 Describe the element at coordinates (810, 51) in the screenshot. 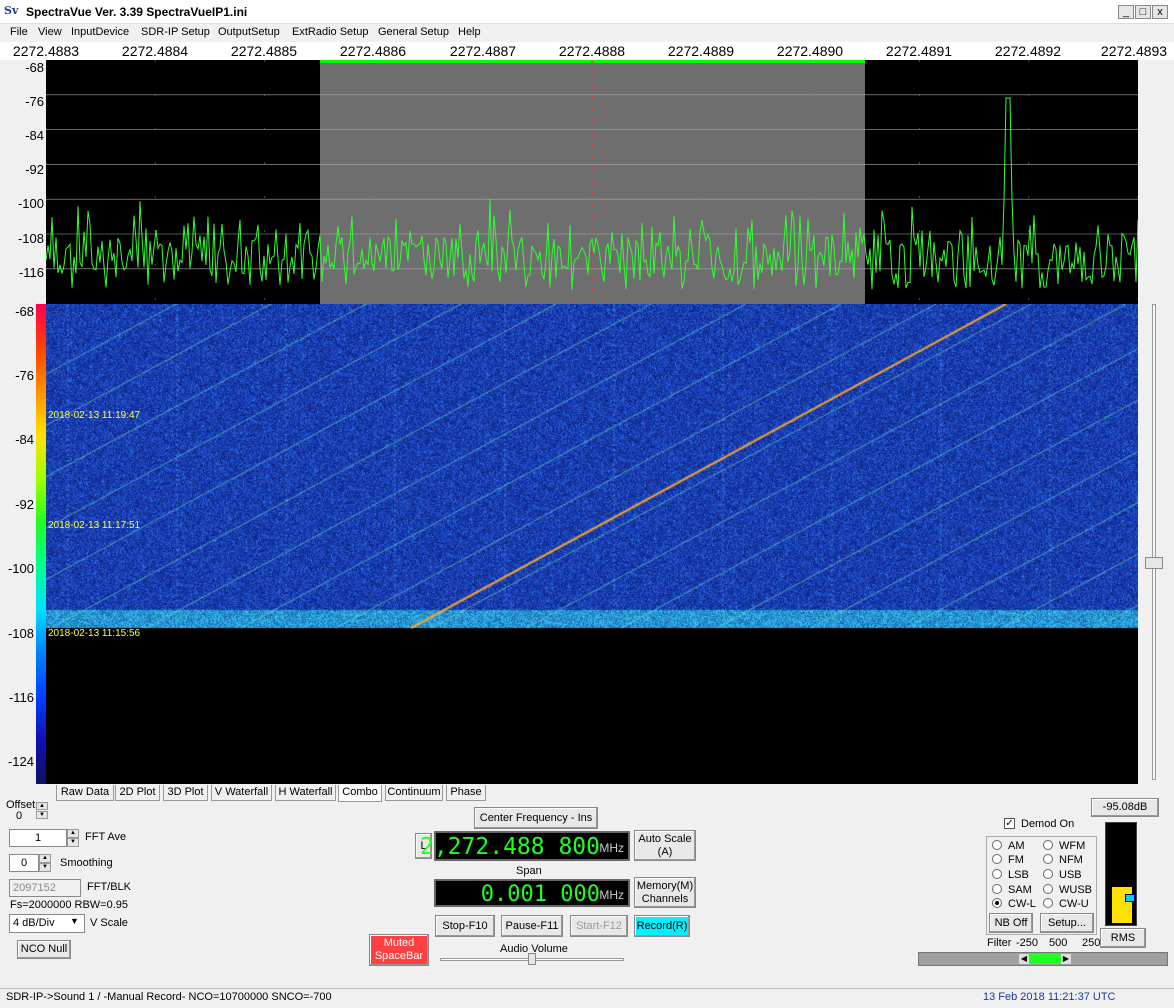

I see `freq-tick-label: 2272.4890` at that location.